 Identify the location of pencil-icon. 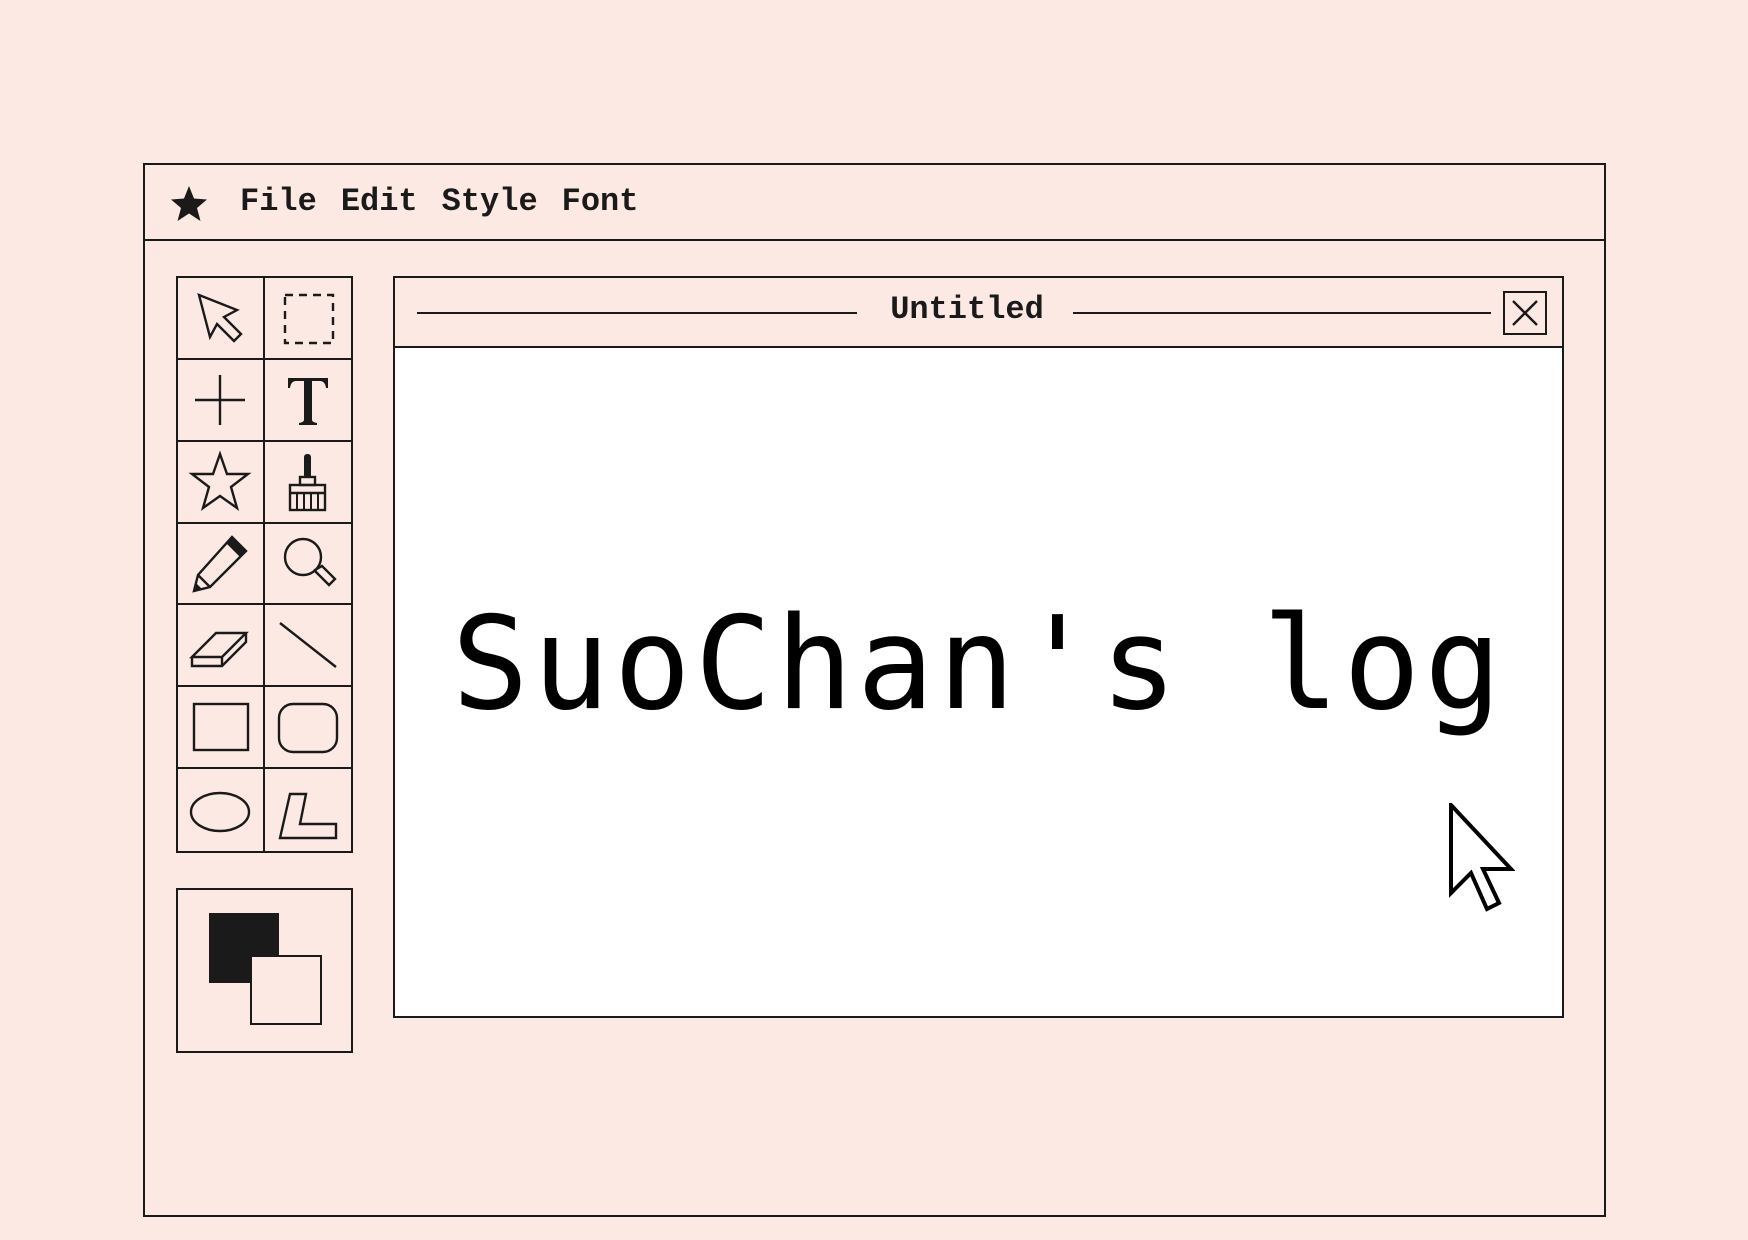
(220, 564).